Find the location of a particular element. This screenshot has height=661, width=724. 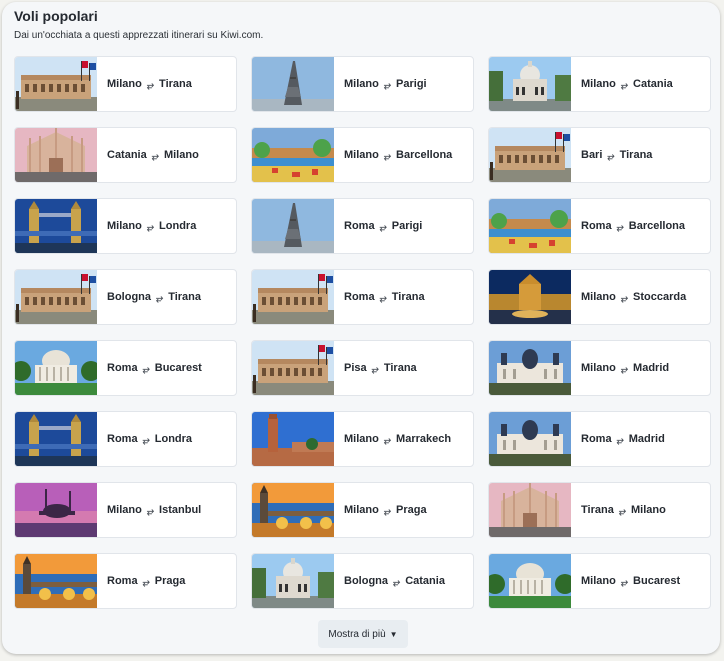

route-destination: Londra is located at coordinates (173, 439).